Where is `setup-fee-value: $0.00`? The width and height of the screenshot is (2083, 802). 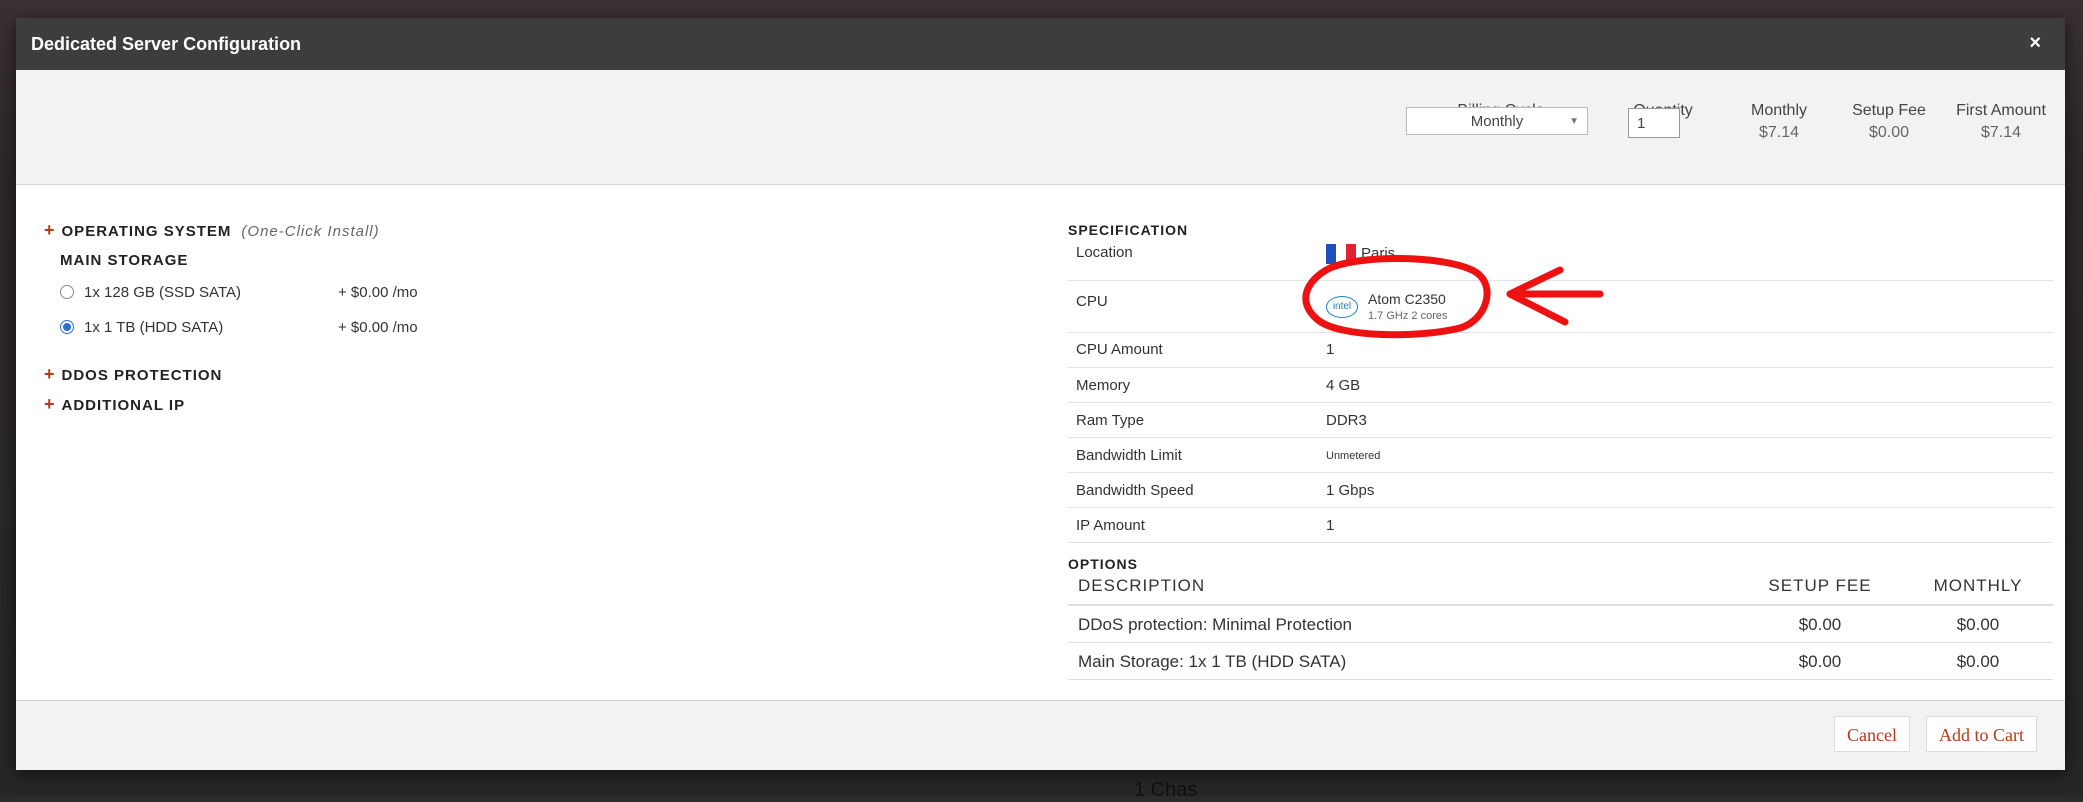 setup-fee-value: $0.00 is located at coordinates (1889, 132).